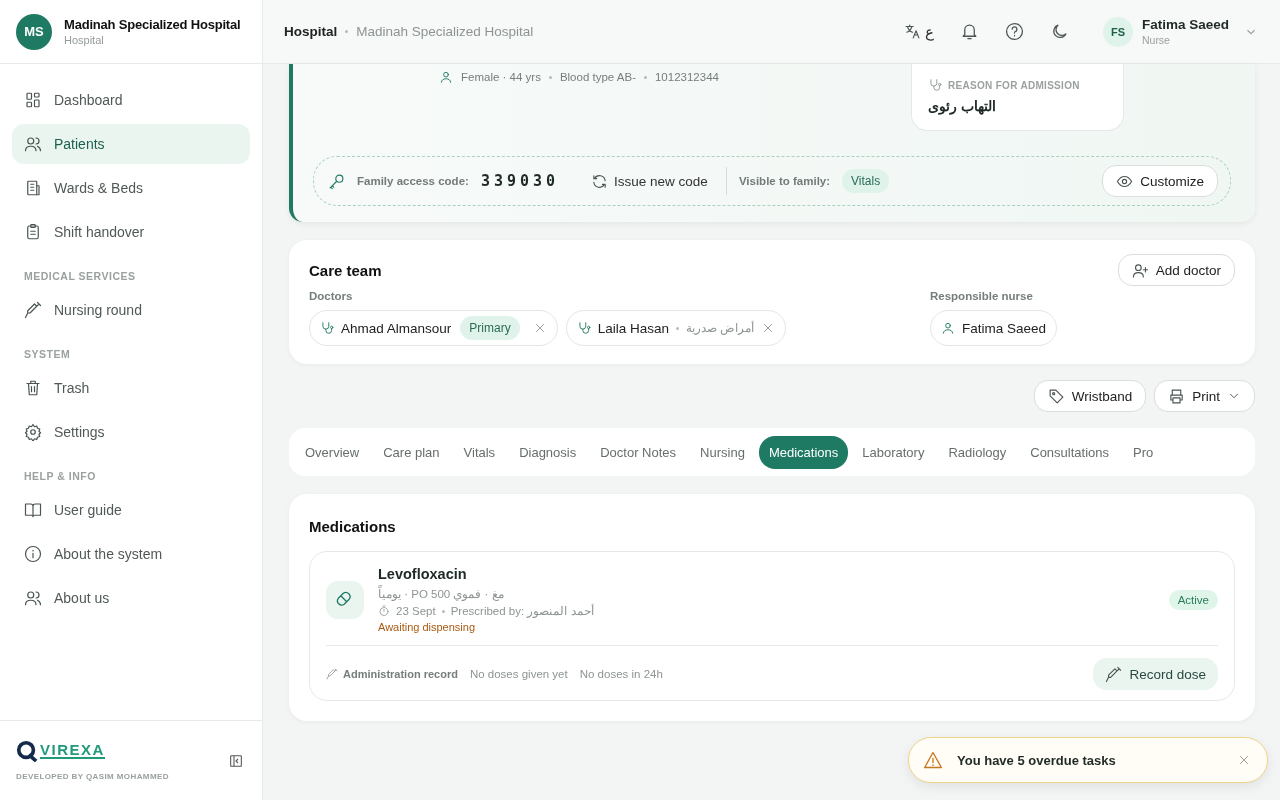 The height and width of the screenshot is (800, 1280). What do you see at coordinates (1037, 760) in the screenshot?
I see `toast-message: You have 5 overdue tasks` at bounding box center [1037, 760].